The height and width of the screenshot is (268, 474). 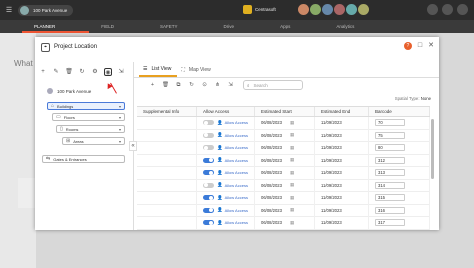 I want to click on collapse-panel-button: «, so click(x=133, y=146).